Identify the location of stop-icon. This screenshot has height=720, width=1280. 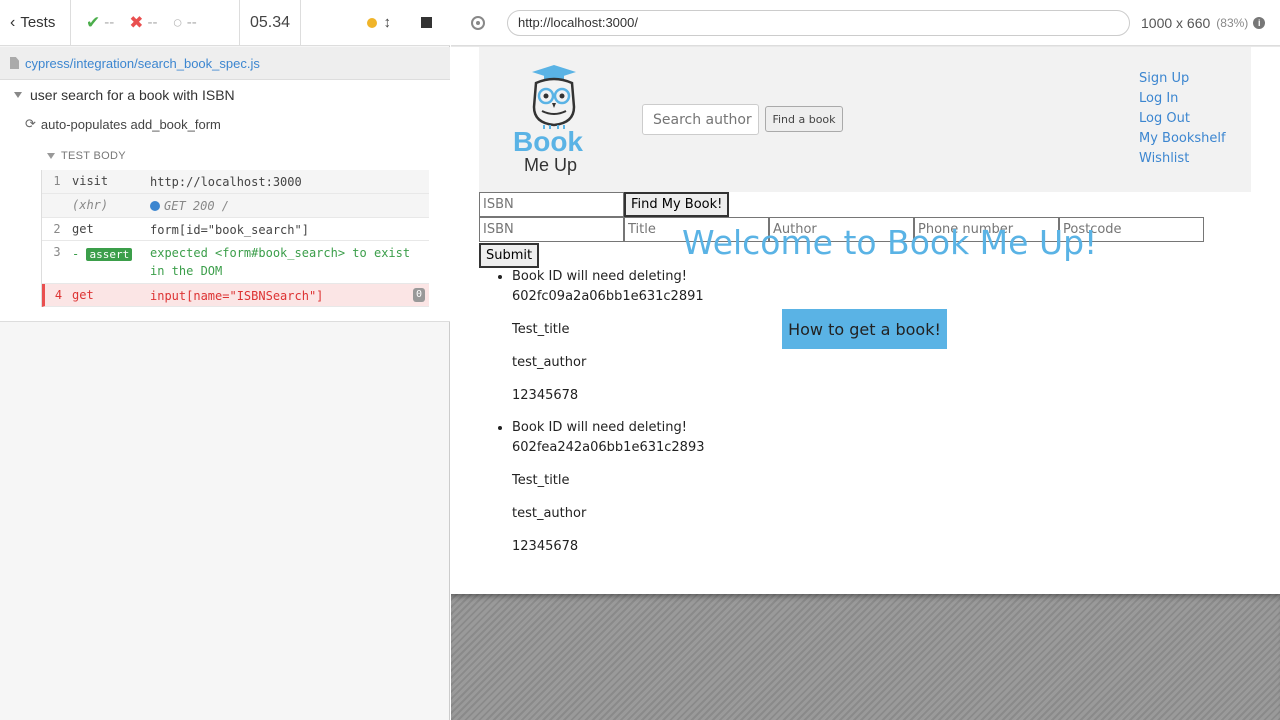
(426, 22).